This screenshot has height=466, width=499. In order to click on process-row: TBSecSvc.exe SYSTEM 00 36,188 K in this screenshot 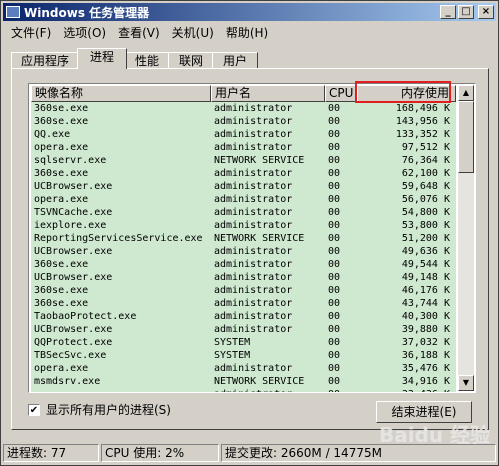, I will do `click(243, 355)`.